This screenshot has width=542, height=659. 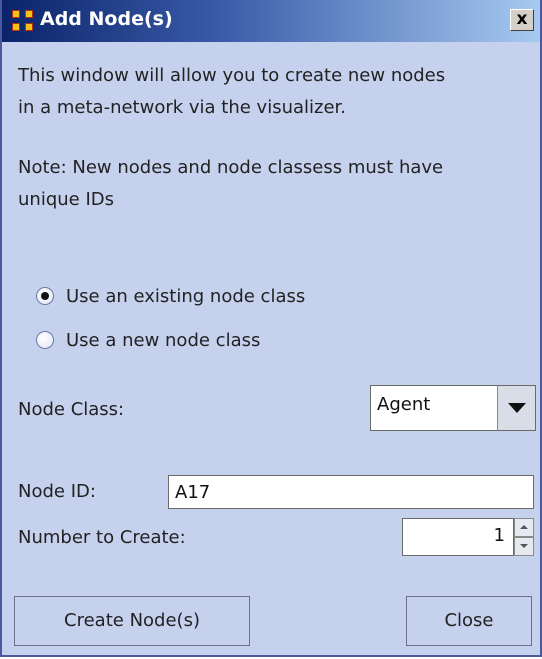 What do you see at coordinates (71, 409) in the screenshot?
I see `node-class-label: Node Class:` at bounding box center [71, 409].